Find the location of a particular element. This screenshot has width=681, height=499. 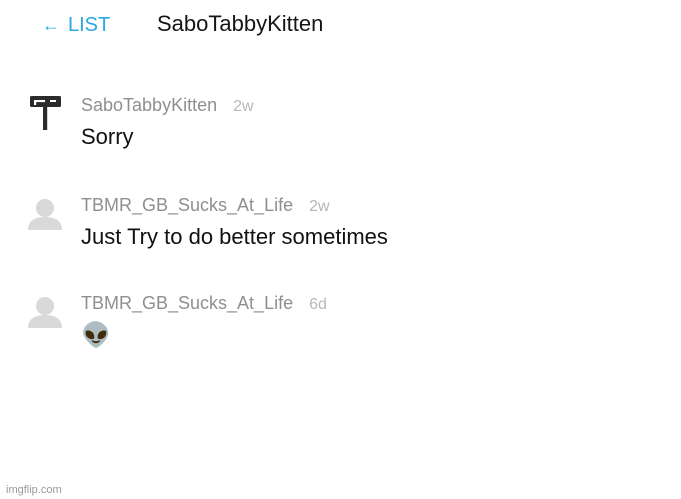

back-link-label: LIST is located at coordinates (89, 25).